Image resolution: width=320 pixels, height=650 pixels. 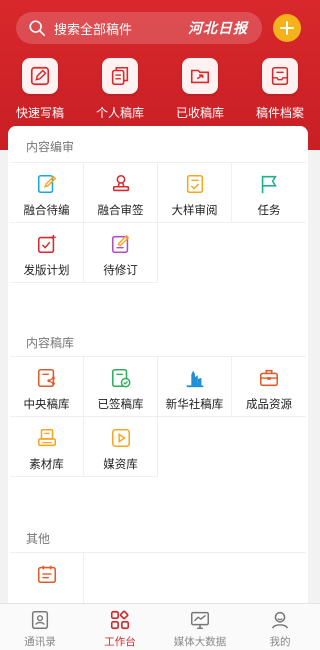 I want to click on xinhua-building-icon, so click(x=194, y=379).